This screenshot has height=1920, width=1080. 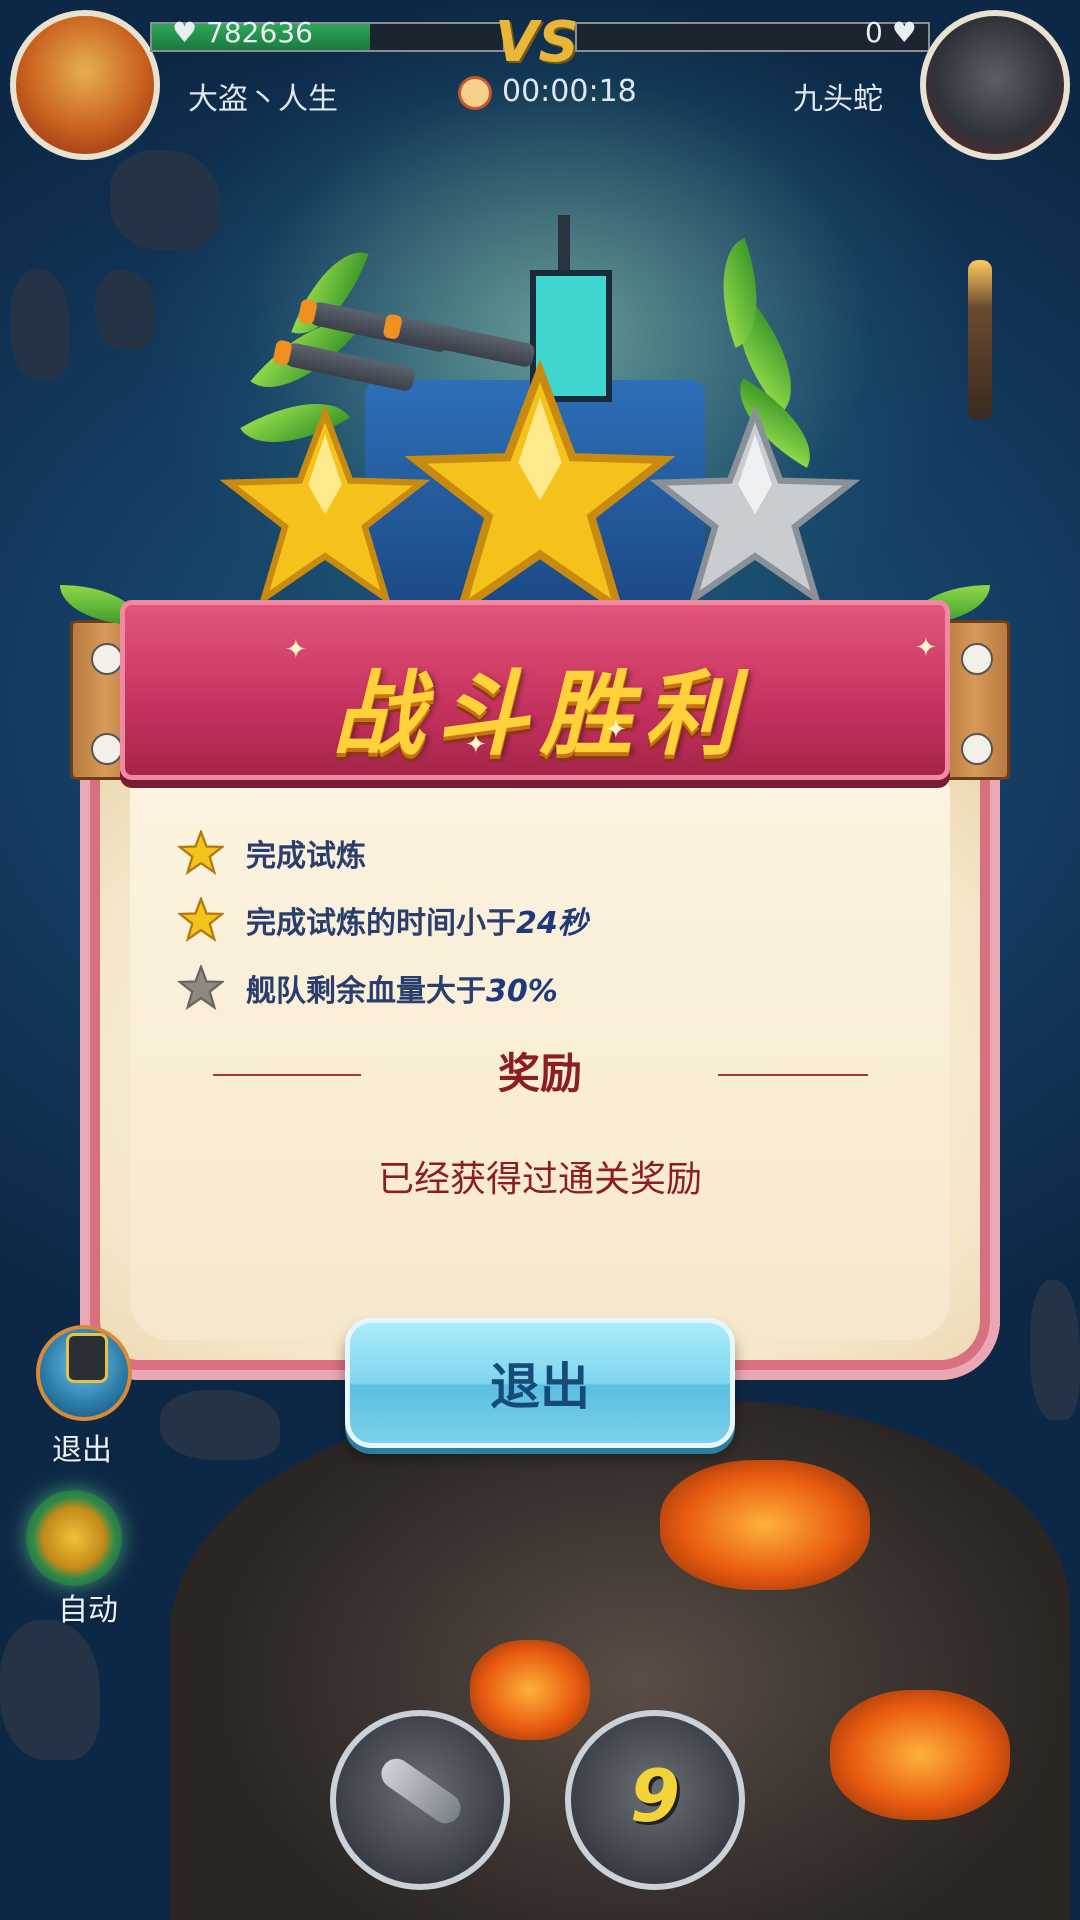 I want to click on requirement-2: 完成试炼的时间小于24秒, so click(x=383, y=920).